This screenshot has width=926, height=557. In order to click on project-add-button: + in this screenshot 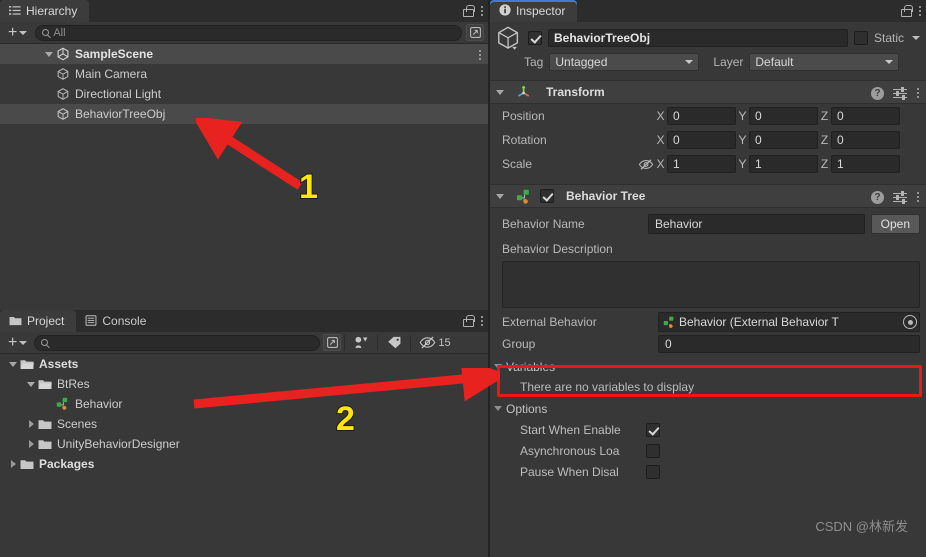, I will do `click(17, 342)`.